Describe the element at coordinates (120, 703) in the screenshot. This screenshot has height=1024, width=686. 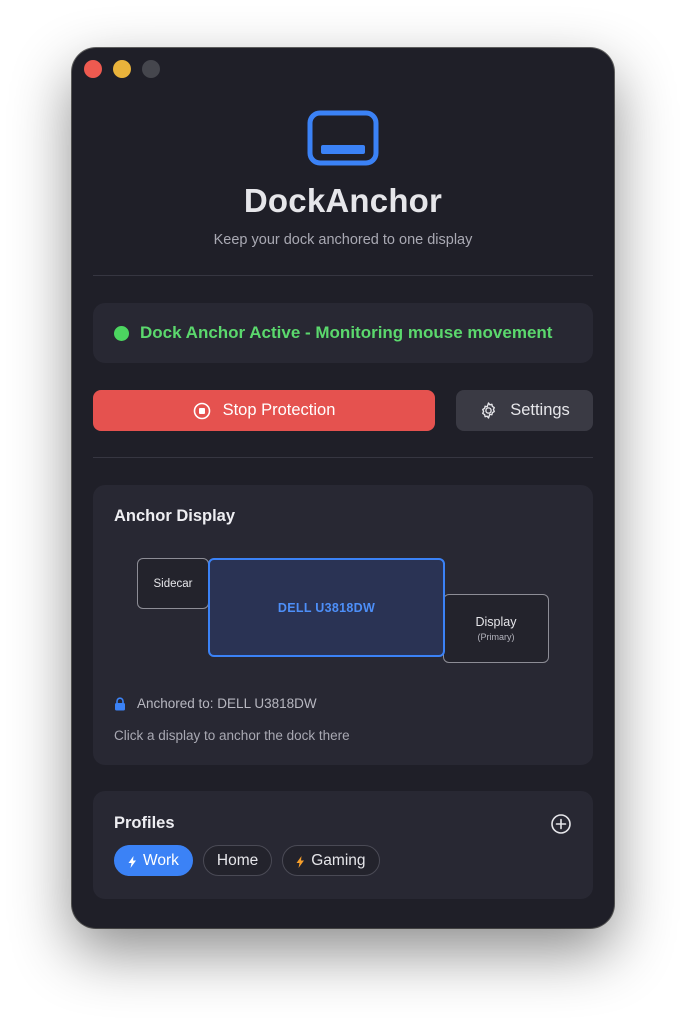
I see `lock-icon` at that location.